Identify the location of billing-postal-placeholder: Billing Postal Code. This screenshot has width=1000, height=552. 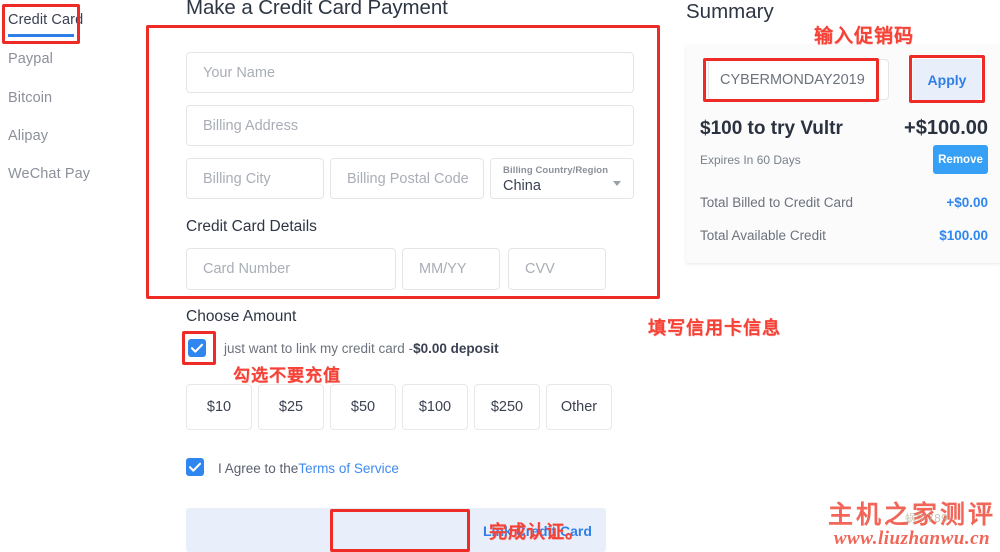
(408, 178).